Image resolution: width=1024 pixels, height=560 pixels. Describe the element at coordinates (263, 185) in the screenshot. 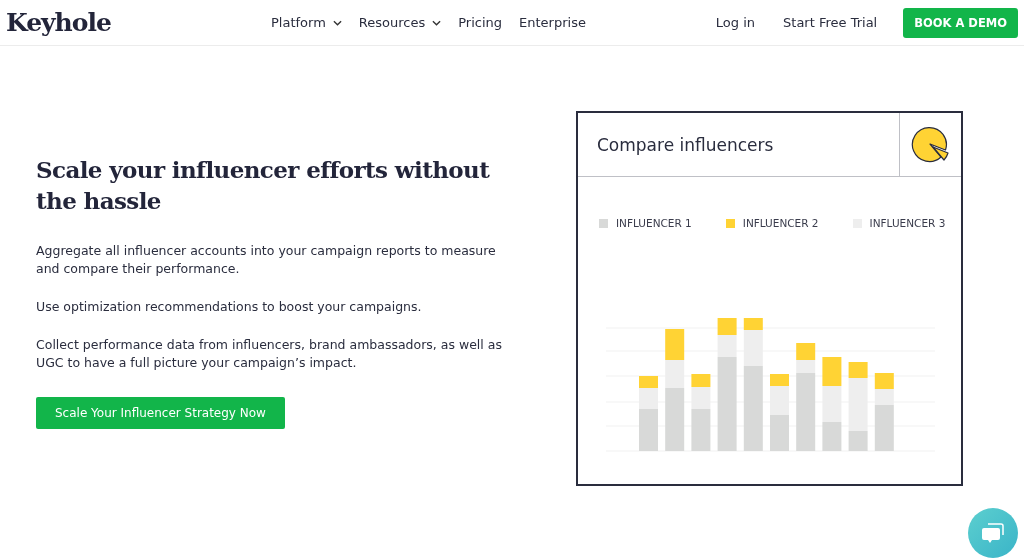

I see `hero-heading: Scale your influencer efforts without the hassle` at that location.